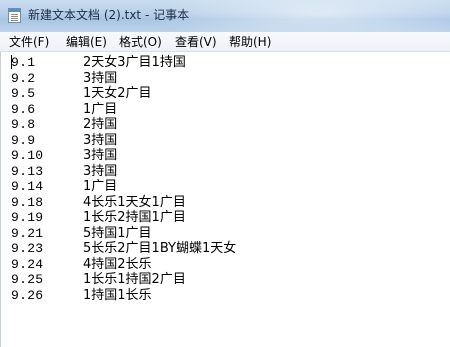 The width and height of the screenshot is (450, 347). What do you see at coordinates (160, 248) in the screenshot?
I see `line-text: 5长乐2广目1BY蝴蝶1天女` at bounding box center [160, 248].